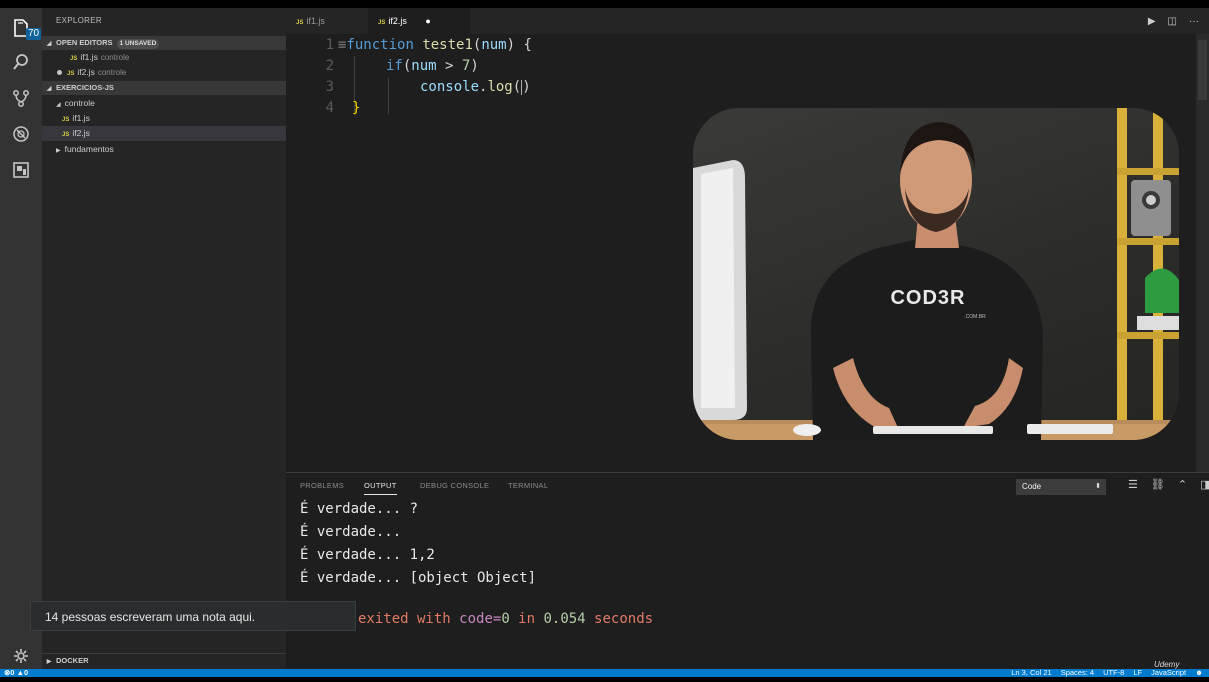 Image resolution: width=1209 pixels, height=682 pixels. Describe the element at coordinates (164, 103) in the screenshot. I see `folder-controle: ◢ controle` at that location.